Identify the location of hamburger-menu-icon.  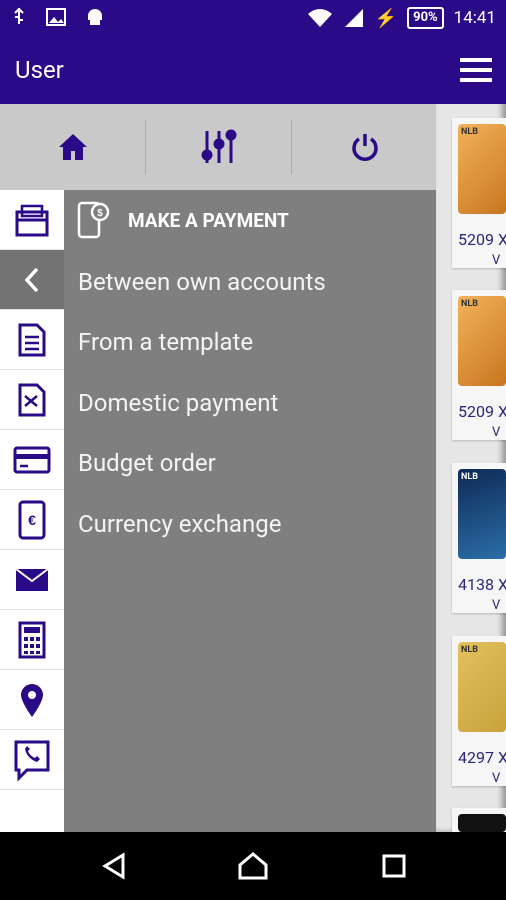
(476, 70).